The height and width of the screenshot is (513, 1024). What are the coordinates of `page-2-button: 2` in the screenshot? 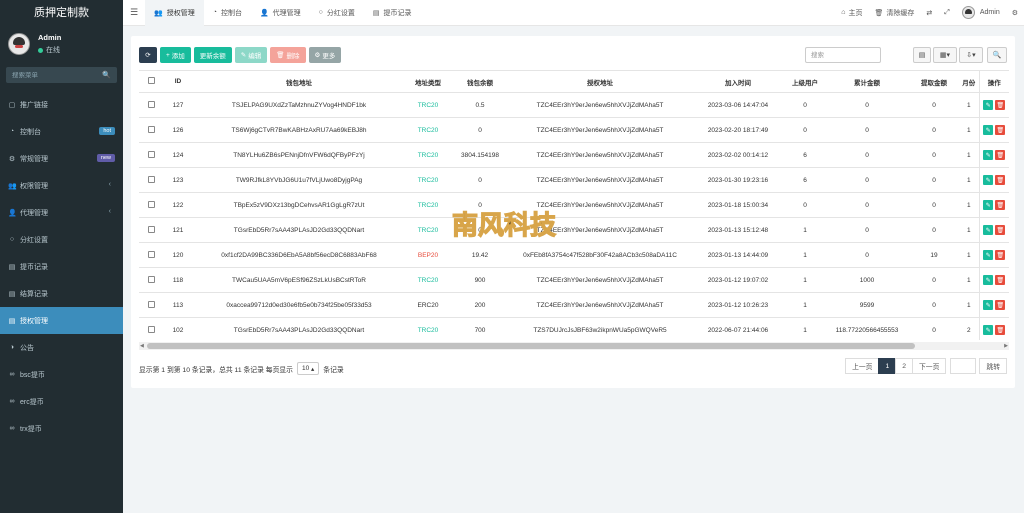 It's located at (904, 366).